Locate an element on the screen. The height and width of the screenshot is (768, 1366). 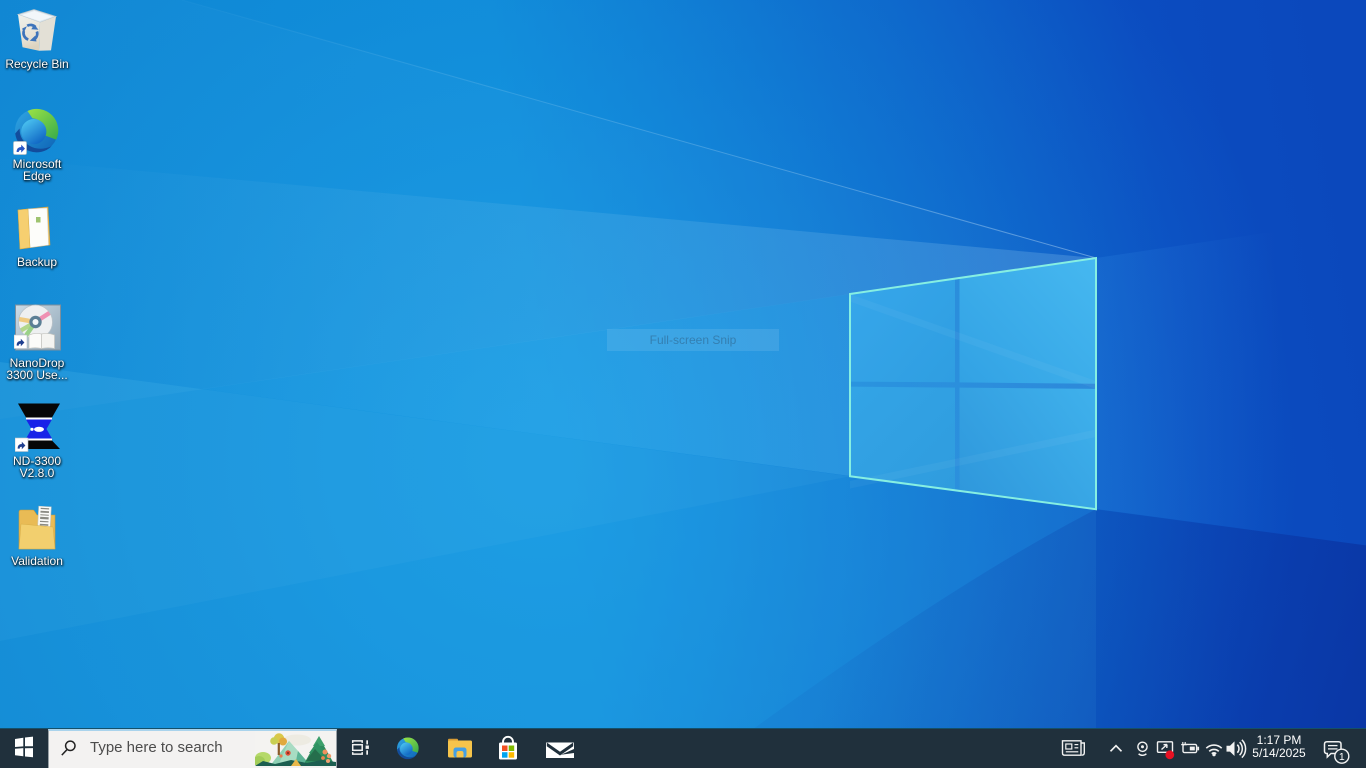
svg-text: 1 is located at coordinates (1342, 757).